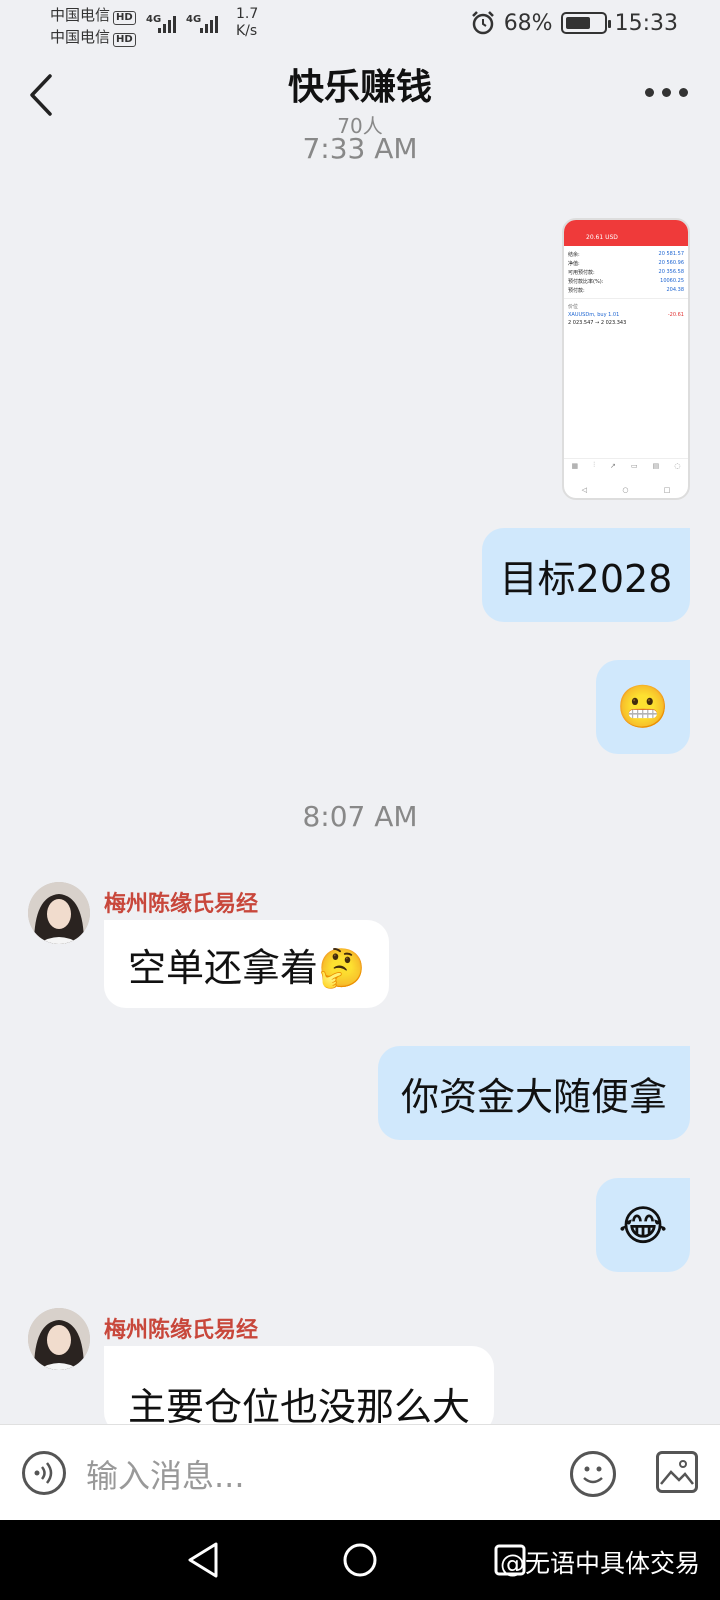 The image size is (720, 1600). What do you see at coordinates (672, 281) in the screenshot?
I see `thumb-row-value: 10060.25` at bounding box center [672, 281].